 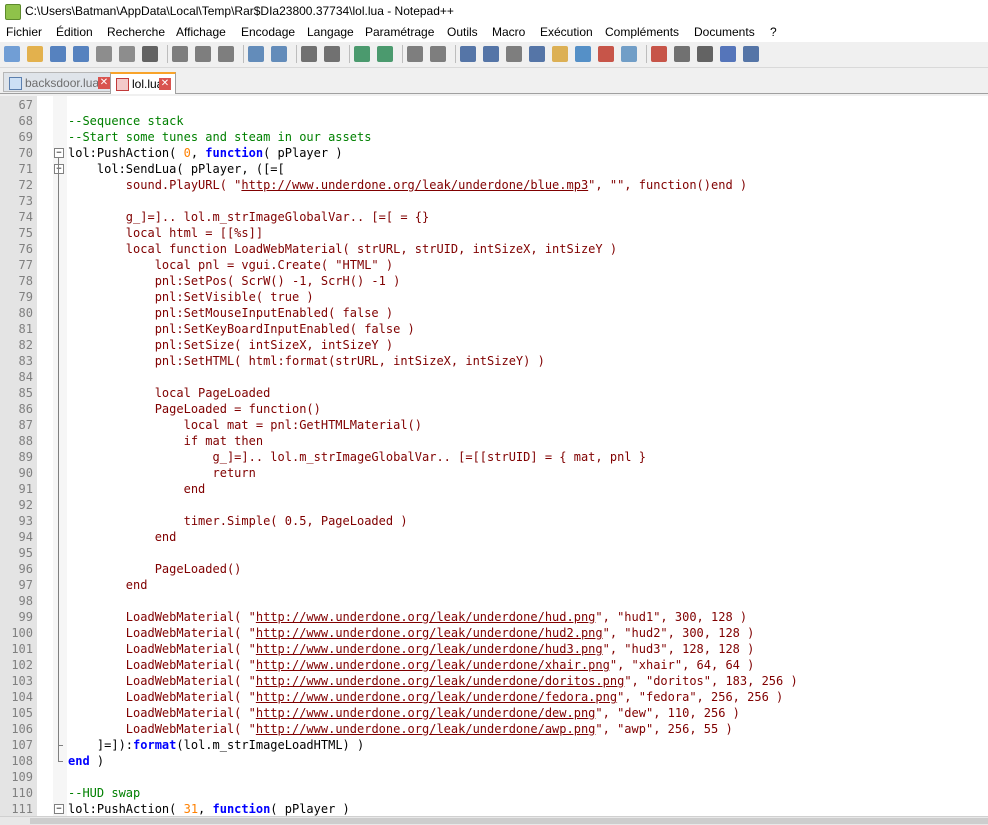 I want to click on record-macro-icon, so click(x=659, y=54).